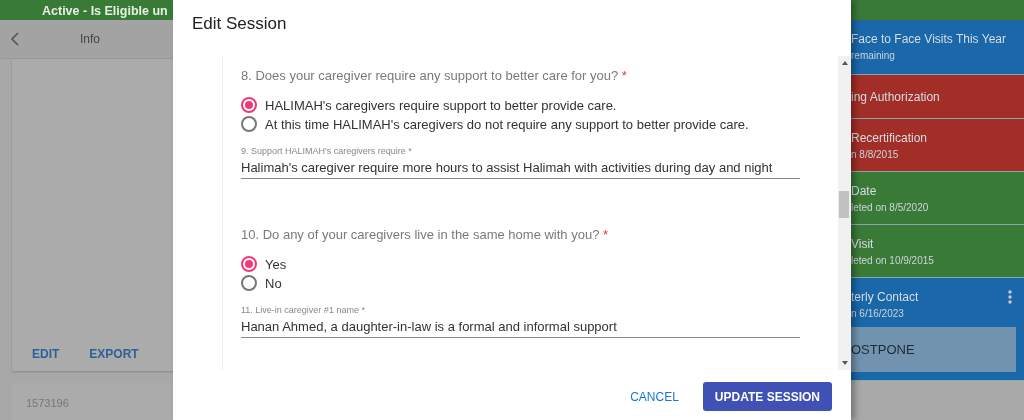 The height and width of the screenshot is (420, 1024). I want to click on update-button: UPDATE SESSION, so click(767, 396).